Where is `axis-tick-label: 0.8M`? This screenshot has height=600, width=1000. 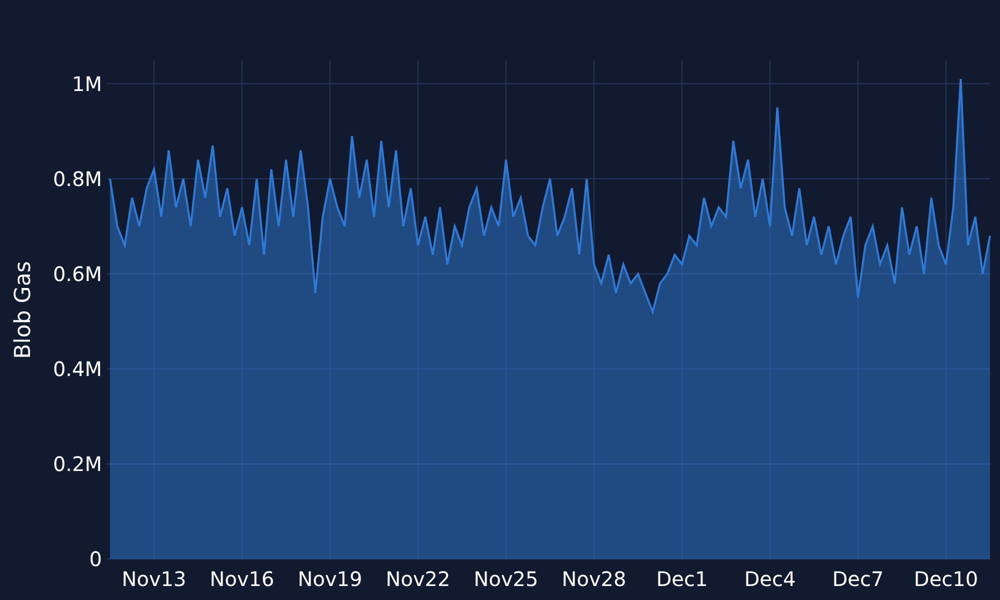 axis-tick-label: 0.8M is located at coordinates (77, 178).